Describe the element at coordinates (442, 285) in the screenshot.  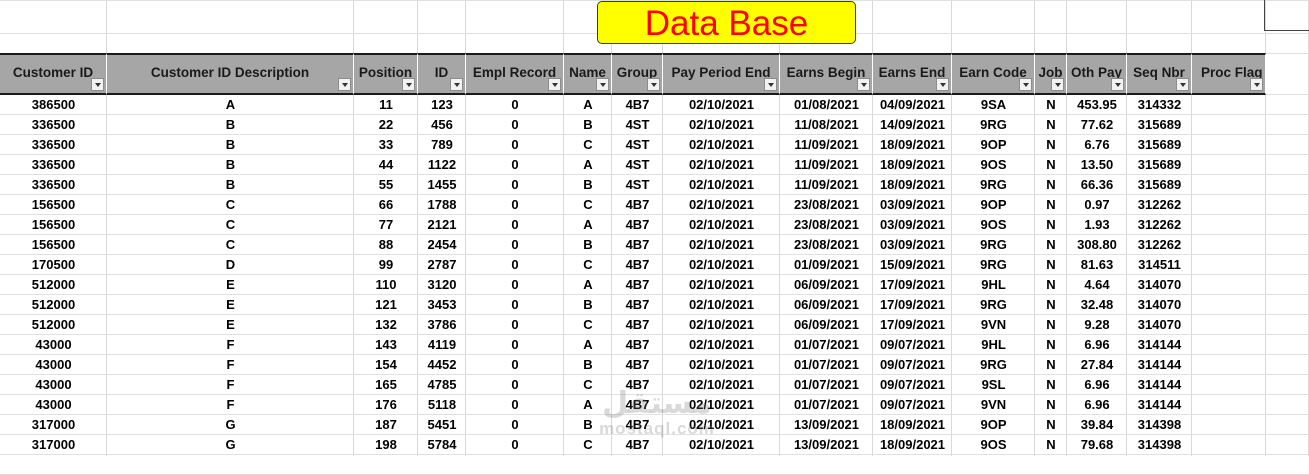
I see `cell-id: 3120` at that location.